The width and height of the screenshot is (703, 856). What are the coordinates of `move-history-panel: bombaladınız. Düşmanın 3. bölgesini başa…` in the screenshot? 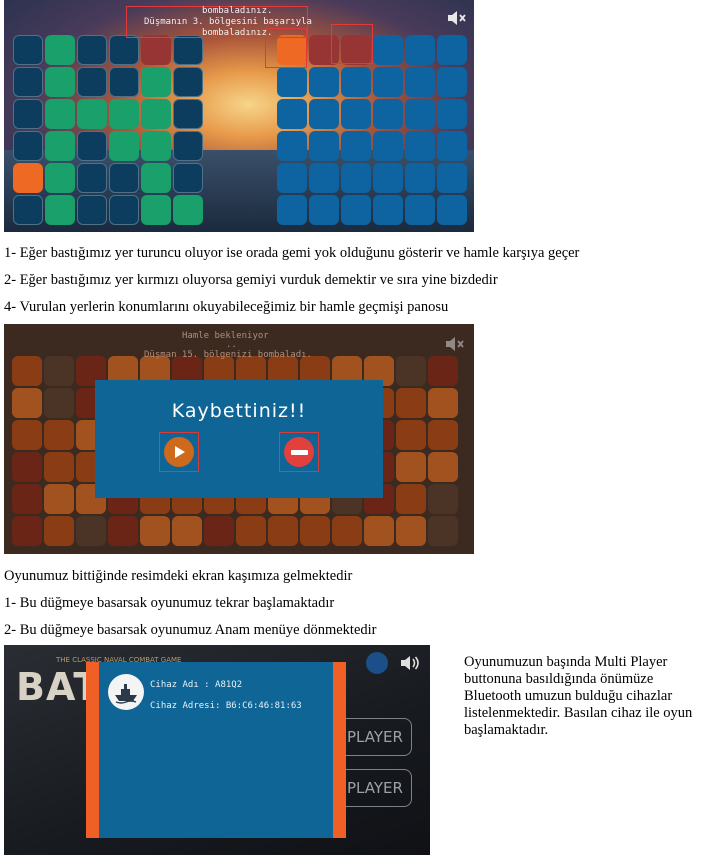 It's located at (228, 22).